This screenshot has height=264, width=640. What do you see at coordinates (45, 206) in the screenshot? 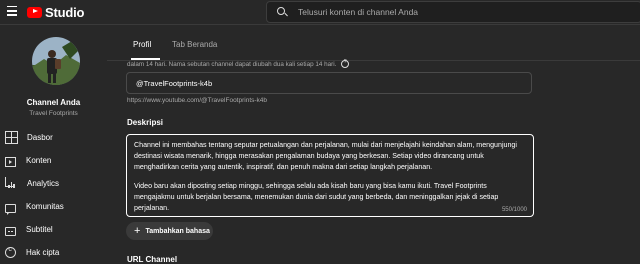
I see `sidebar-item-label: Komunitas` at bounding box center [45, 206].